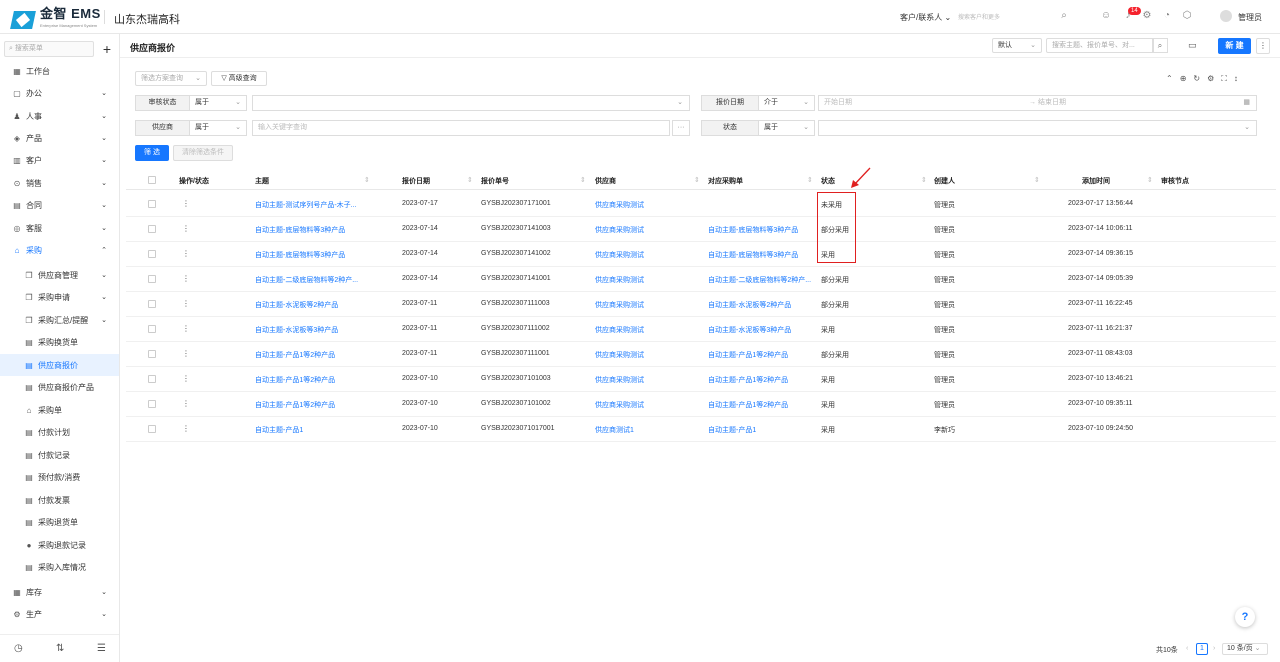 This screenshot has height=662, width=1280. I want to click on sidebar-item-payment-record: ▤ 付款记录, so click(59, 455).